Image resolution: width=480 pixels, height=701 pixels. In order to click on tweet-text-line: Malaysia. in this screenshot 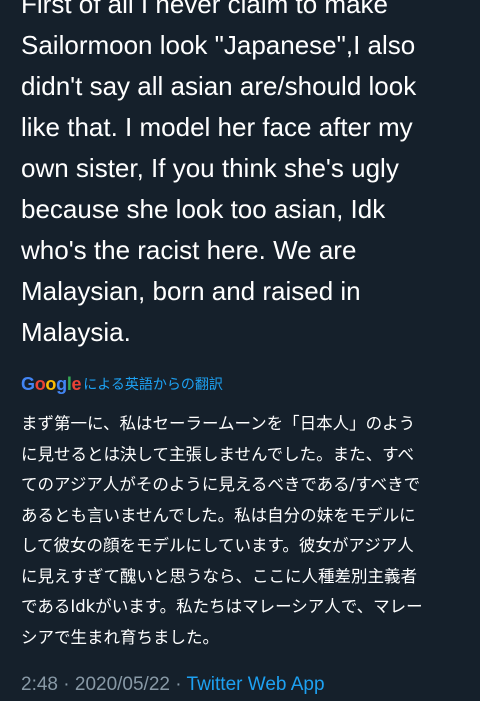, I will do `click(76, 332)`.